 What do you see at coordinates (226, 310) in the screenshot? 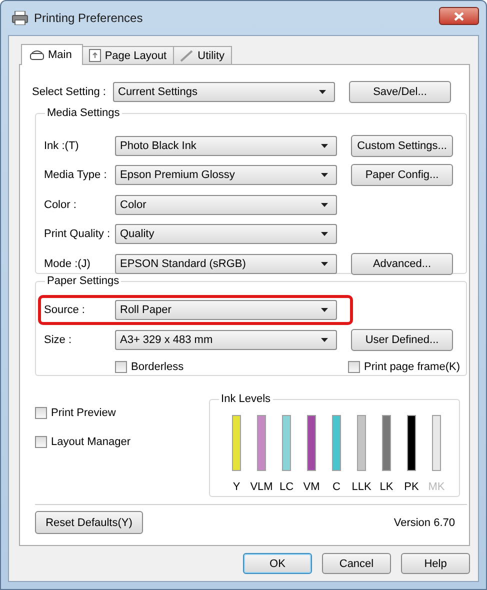
I see `dropdown: Roll Paper` at bounding box center [226, 310].